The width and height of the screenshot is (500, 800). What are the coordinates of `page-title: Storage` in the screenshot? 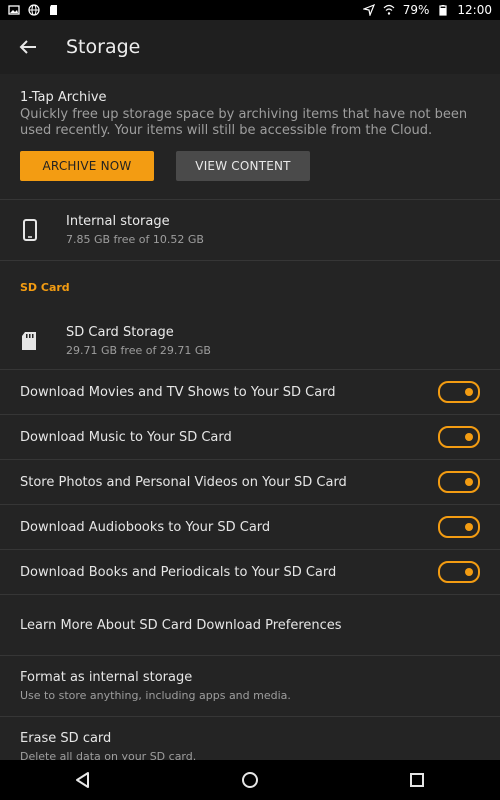 It's located at (103, 47).